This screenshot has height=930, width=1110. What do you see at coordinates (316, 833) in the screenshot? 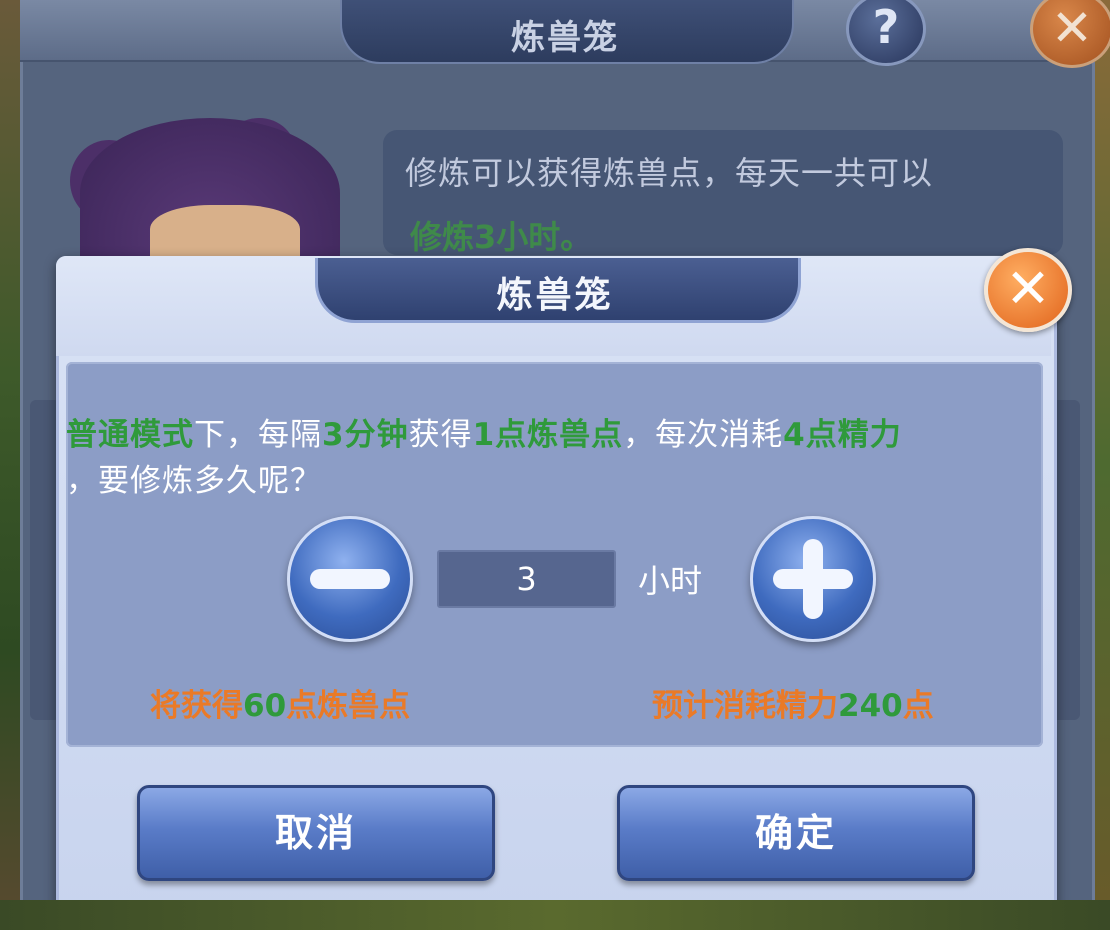
I see `cancel-button: 取消` at bounding box center [316, 833].